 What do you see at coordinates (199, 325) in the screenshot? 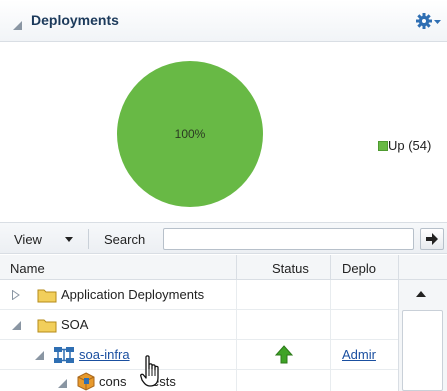
I see `tree-row-soa: SOA` at bounding box center [199, 325].